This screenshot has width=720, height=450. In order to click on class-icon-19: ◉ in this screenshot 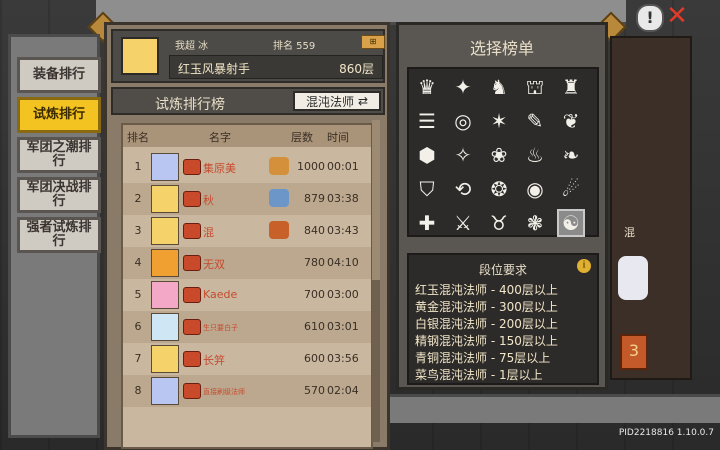, I will do `click(535, 189)`.